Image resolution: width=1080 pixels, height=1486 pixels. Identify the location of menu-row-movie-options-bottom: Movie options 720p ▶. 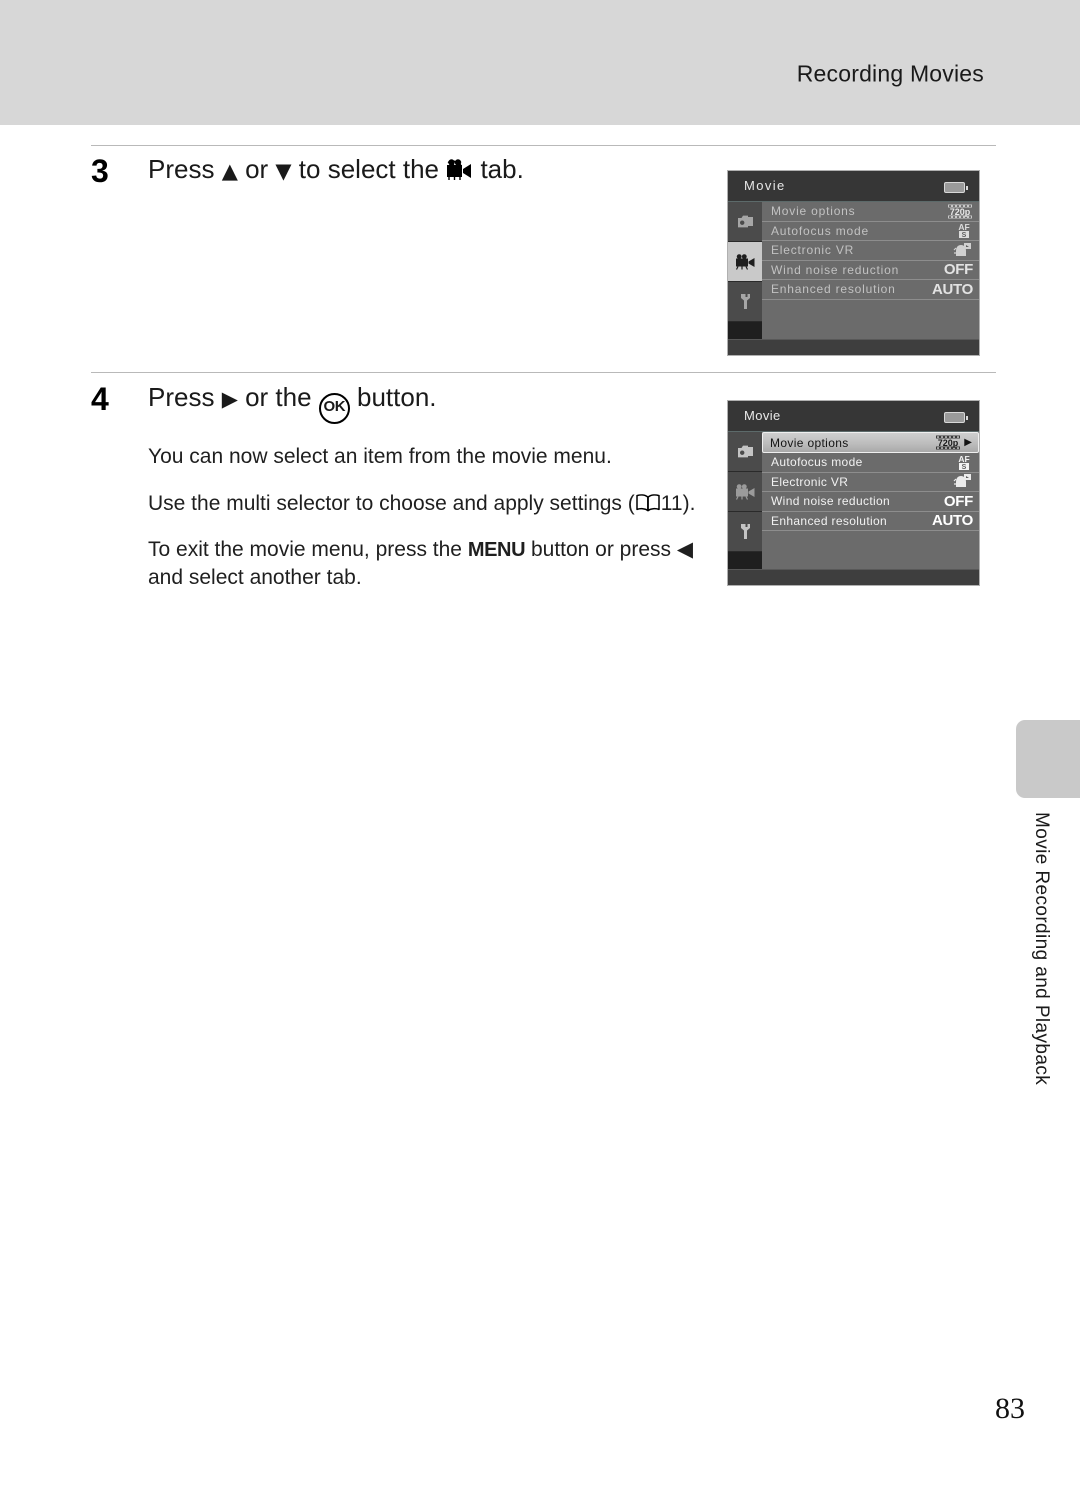
(870, 442).